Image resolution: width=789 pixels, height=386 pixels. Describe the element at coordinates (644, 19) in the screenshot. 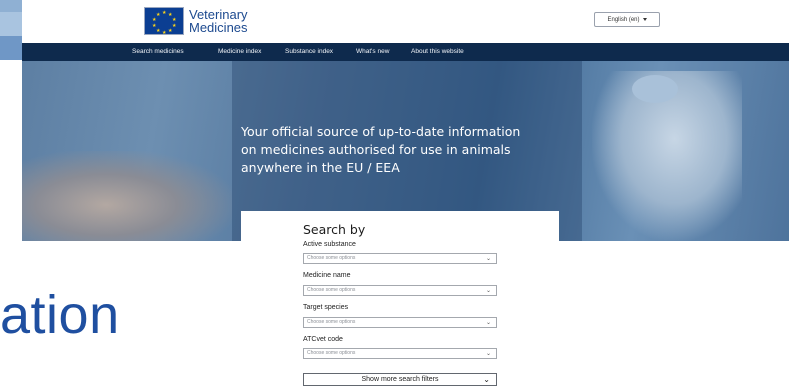

I see `caret-down-icon` at that location.